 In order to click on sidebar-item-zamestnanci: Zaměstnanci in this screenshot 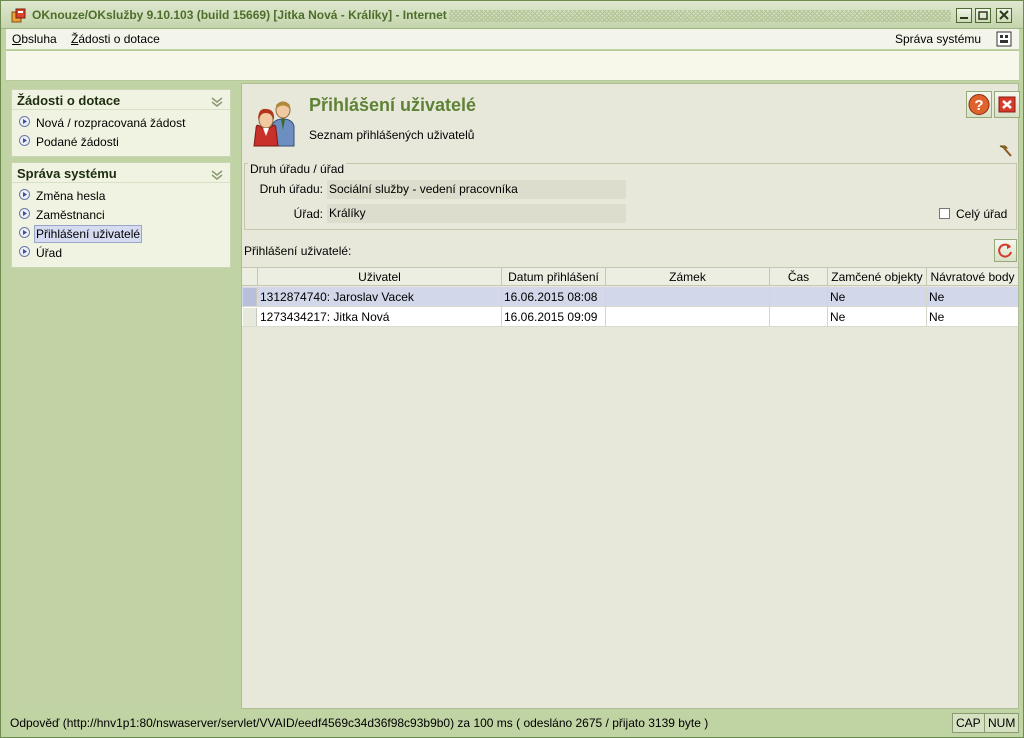, I will do `click(121, 214)`.